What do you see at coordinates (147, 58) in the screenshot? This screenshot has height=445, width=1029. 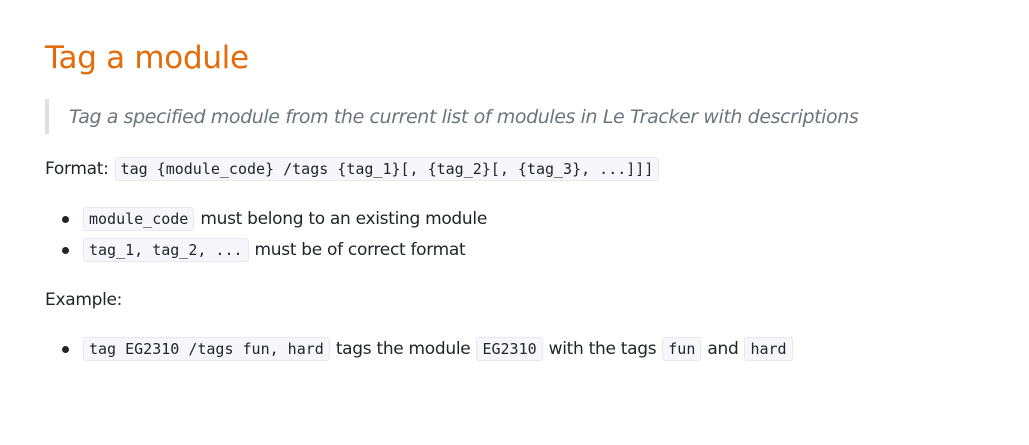 I see `section-title: Tag a module` at bounding box center [147, 58].